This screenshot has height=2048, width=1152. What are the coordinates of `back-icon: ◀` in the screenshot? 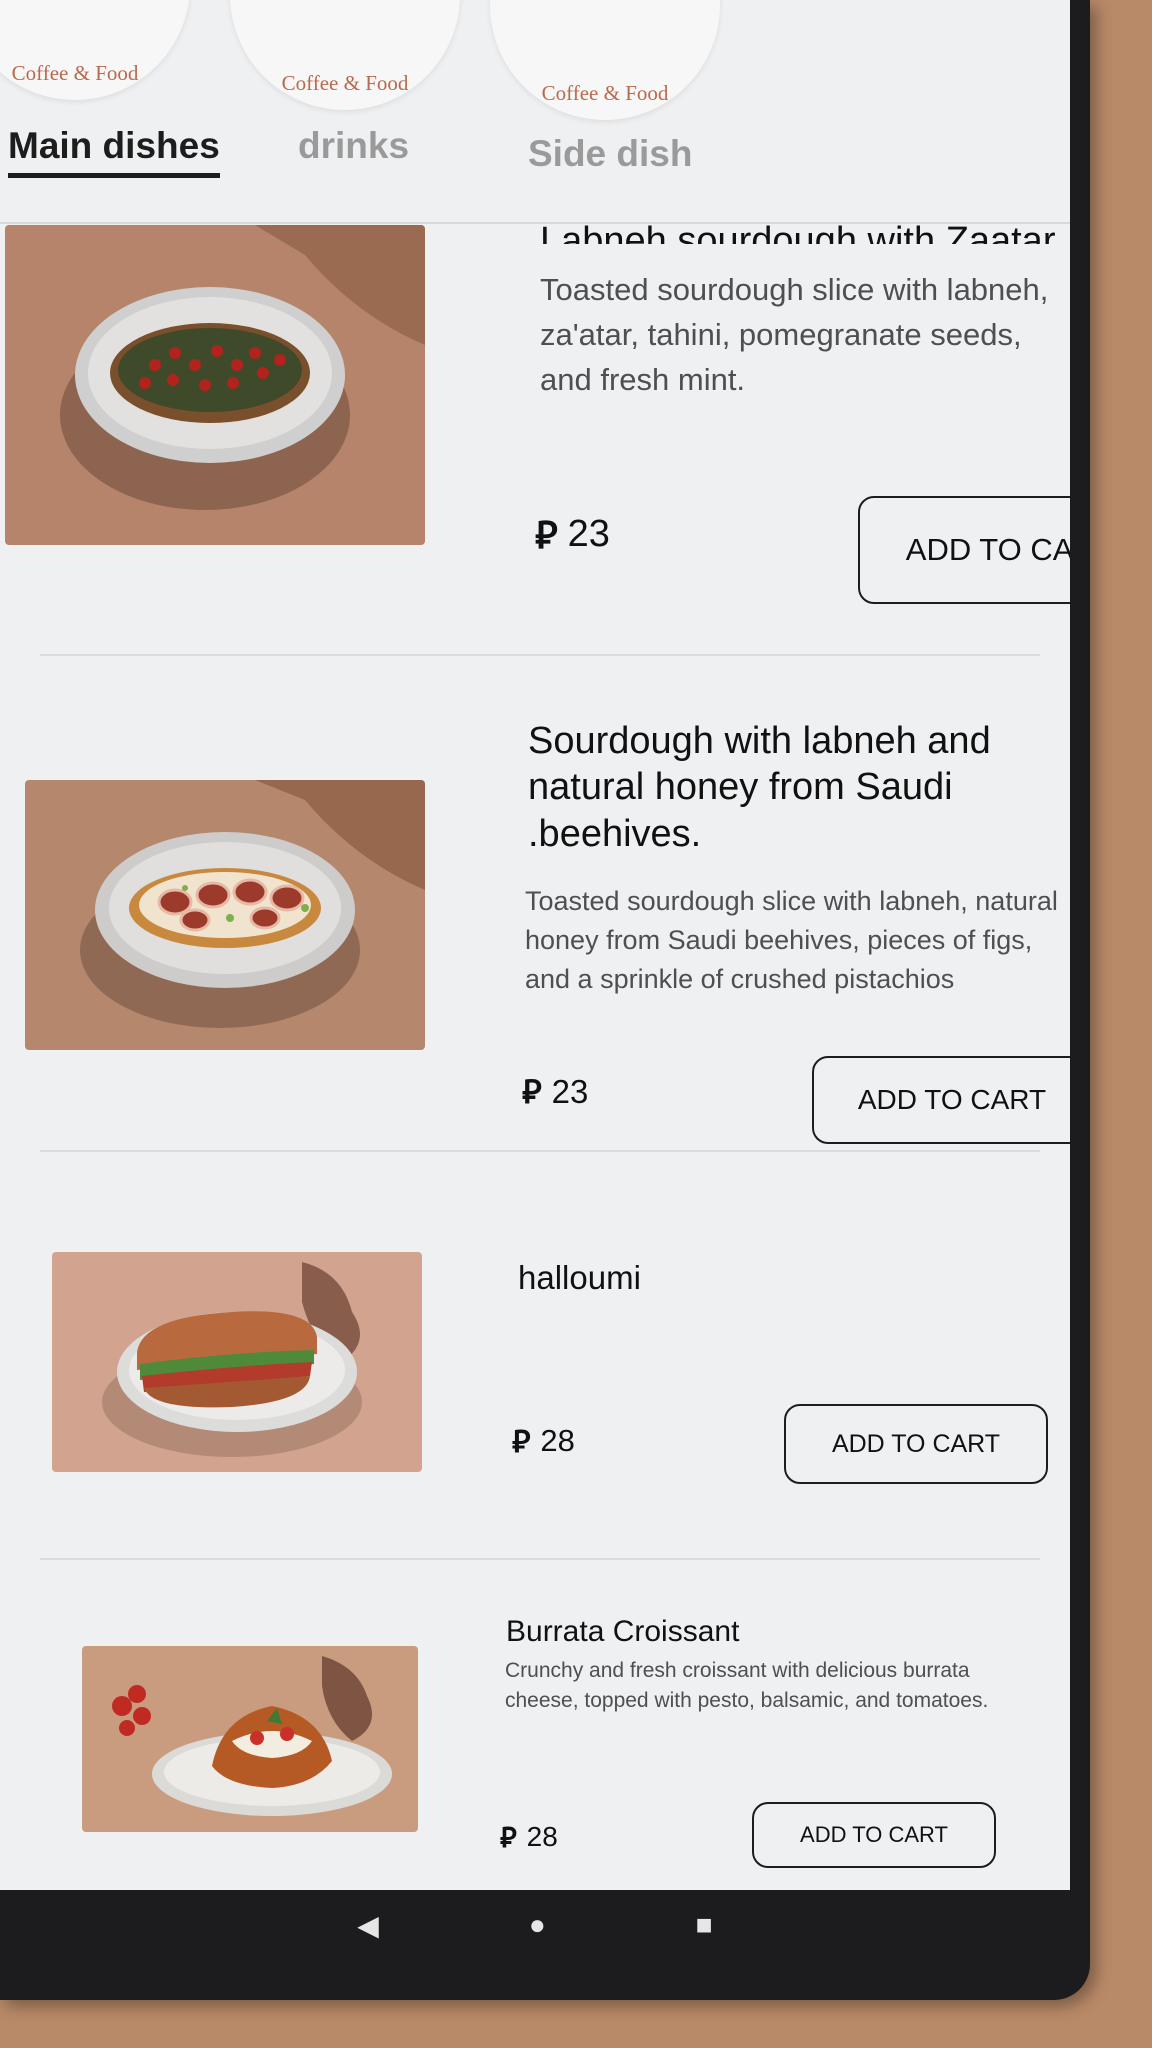 It's located at (368, 1925).